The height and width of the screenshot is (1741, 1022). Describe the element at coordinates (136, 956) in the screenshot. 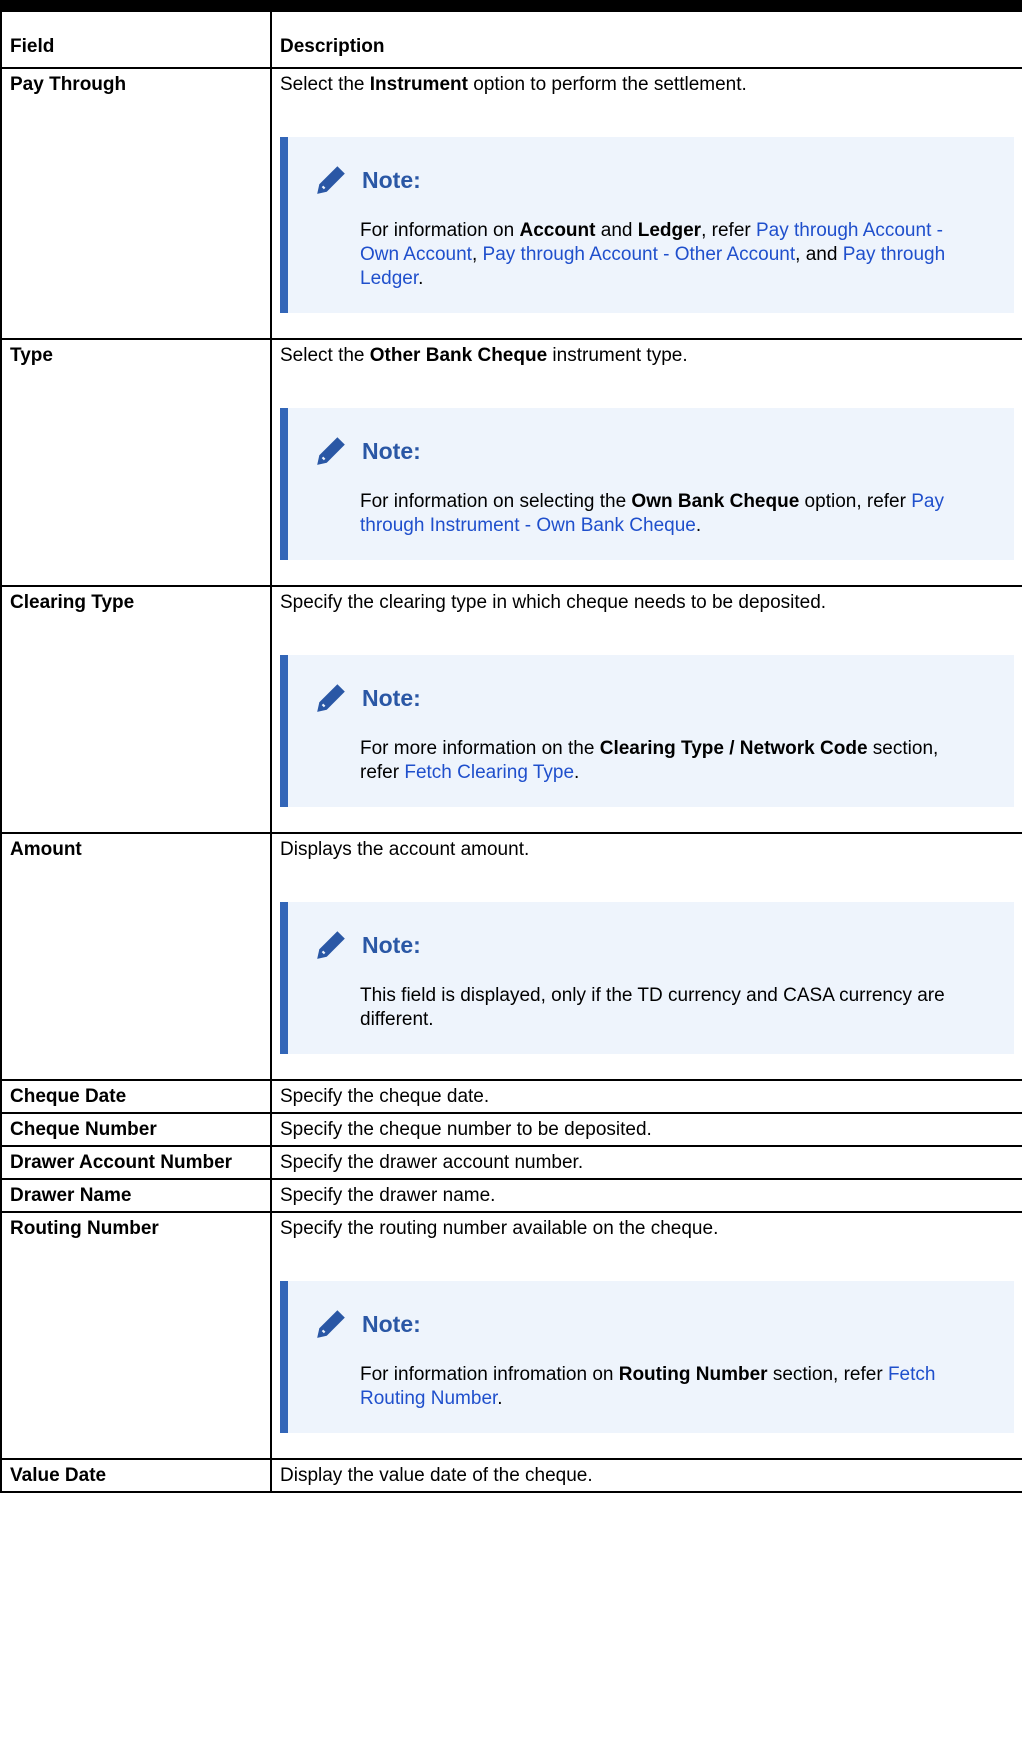

I see `field-name: Amount` at that location.